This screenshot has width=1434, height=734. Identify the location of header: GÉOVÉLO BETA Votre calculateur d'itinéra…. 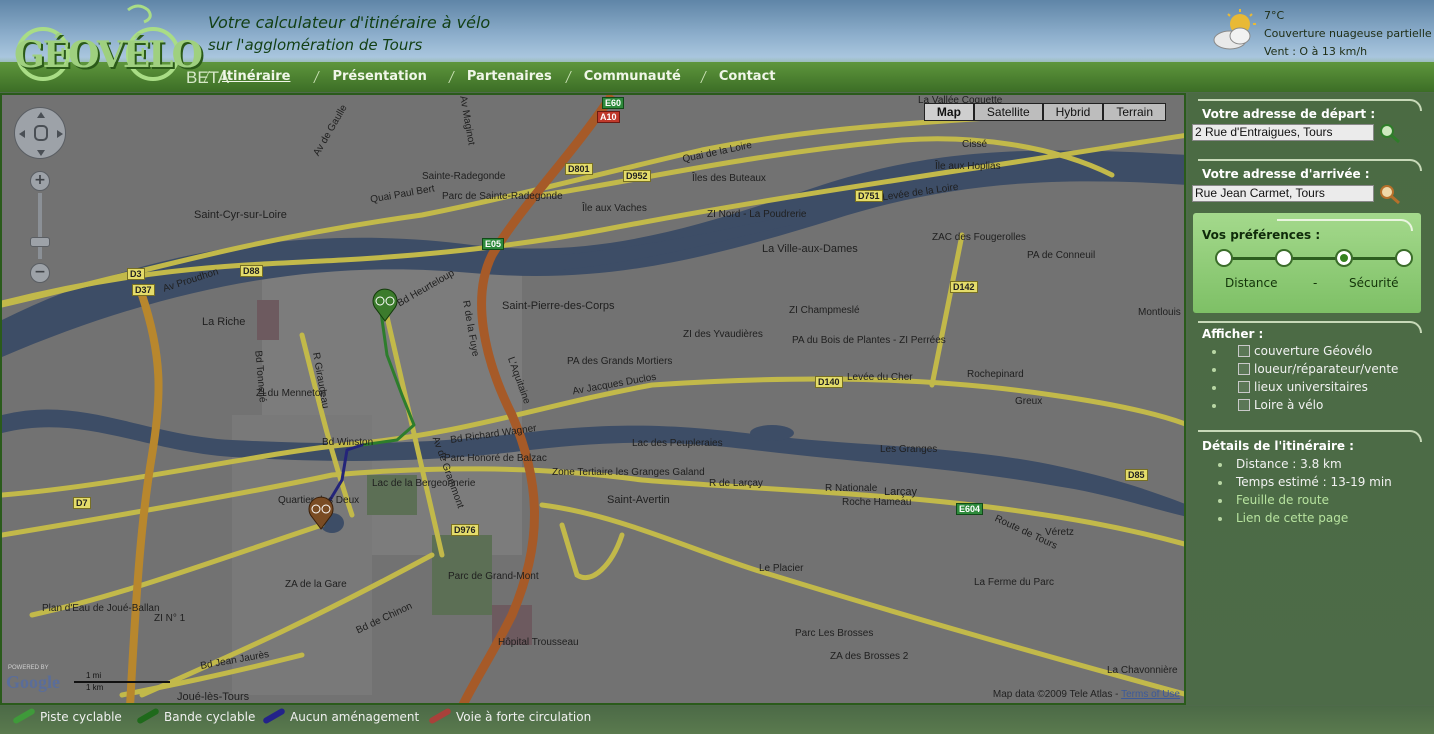
(717, 46).